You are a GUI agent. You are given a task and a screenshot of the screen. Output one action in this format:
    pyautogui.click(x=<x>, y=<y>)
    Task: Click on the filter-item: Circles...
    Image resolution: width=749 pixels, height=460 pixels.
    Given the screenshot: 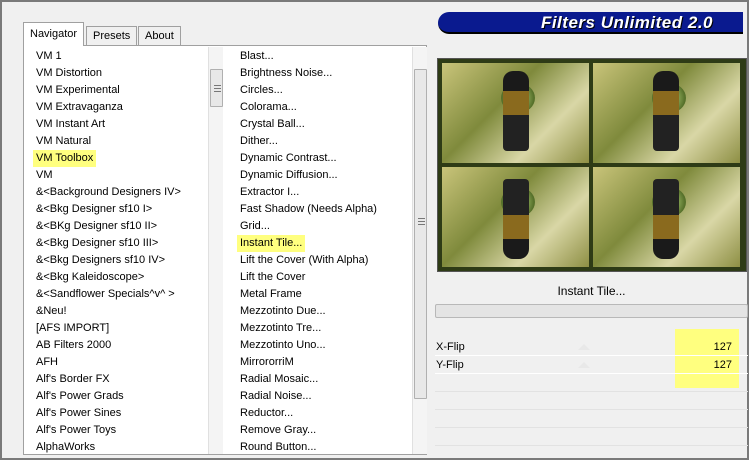 What is the action you would take?
    pyautogui.click(x=323, y=90)
    